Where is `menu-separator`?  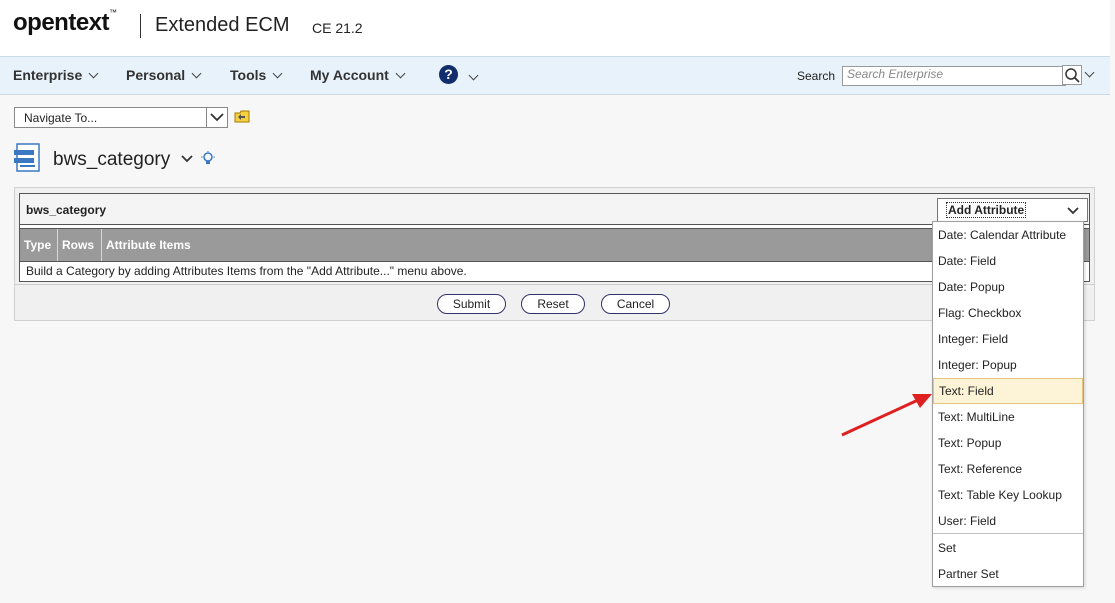 menu-separator is located at coordinates (1008, 533).